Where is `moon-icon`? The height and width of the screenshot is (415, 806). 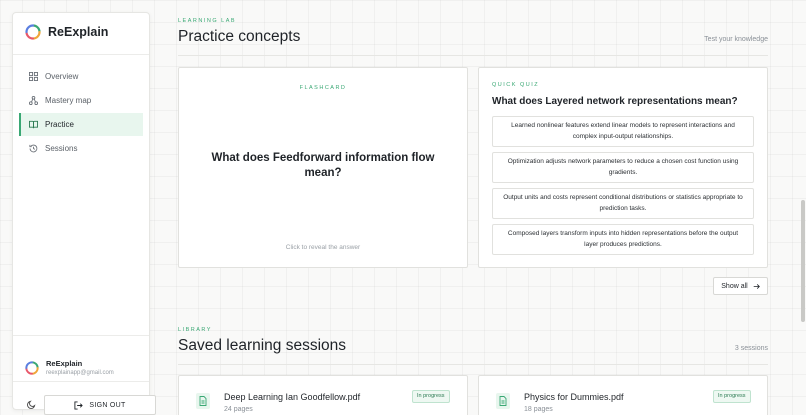 moon-icon is located at coordinates (30, 404).